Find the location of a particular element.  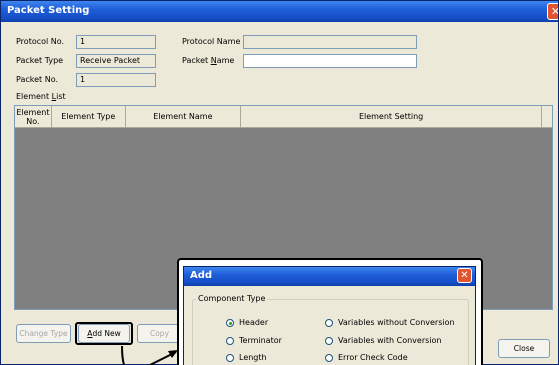

copy-button: Copy is located at coordinates (159, 333).